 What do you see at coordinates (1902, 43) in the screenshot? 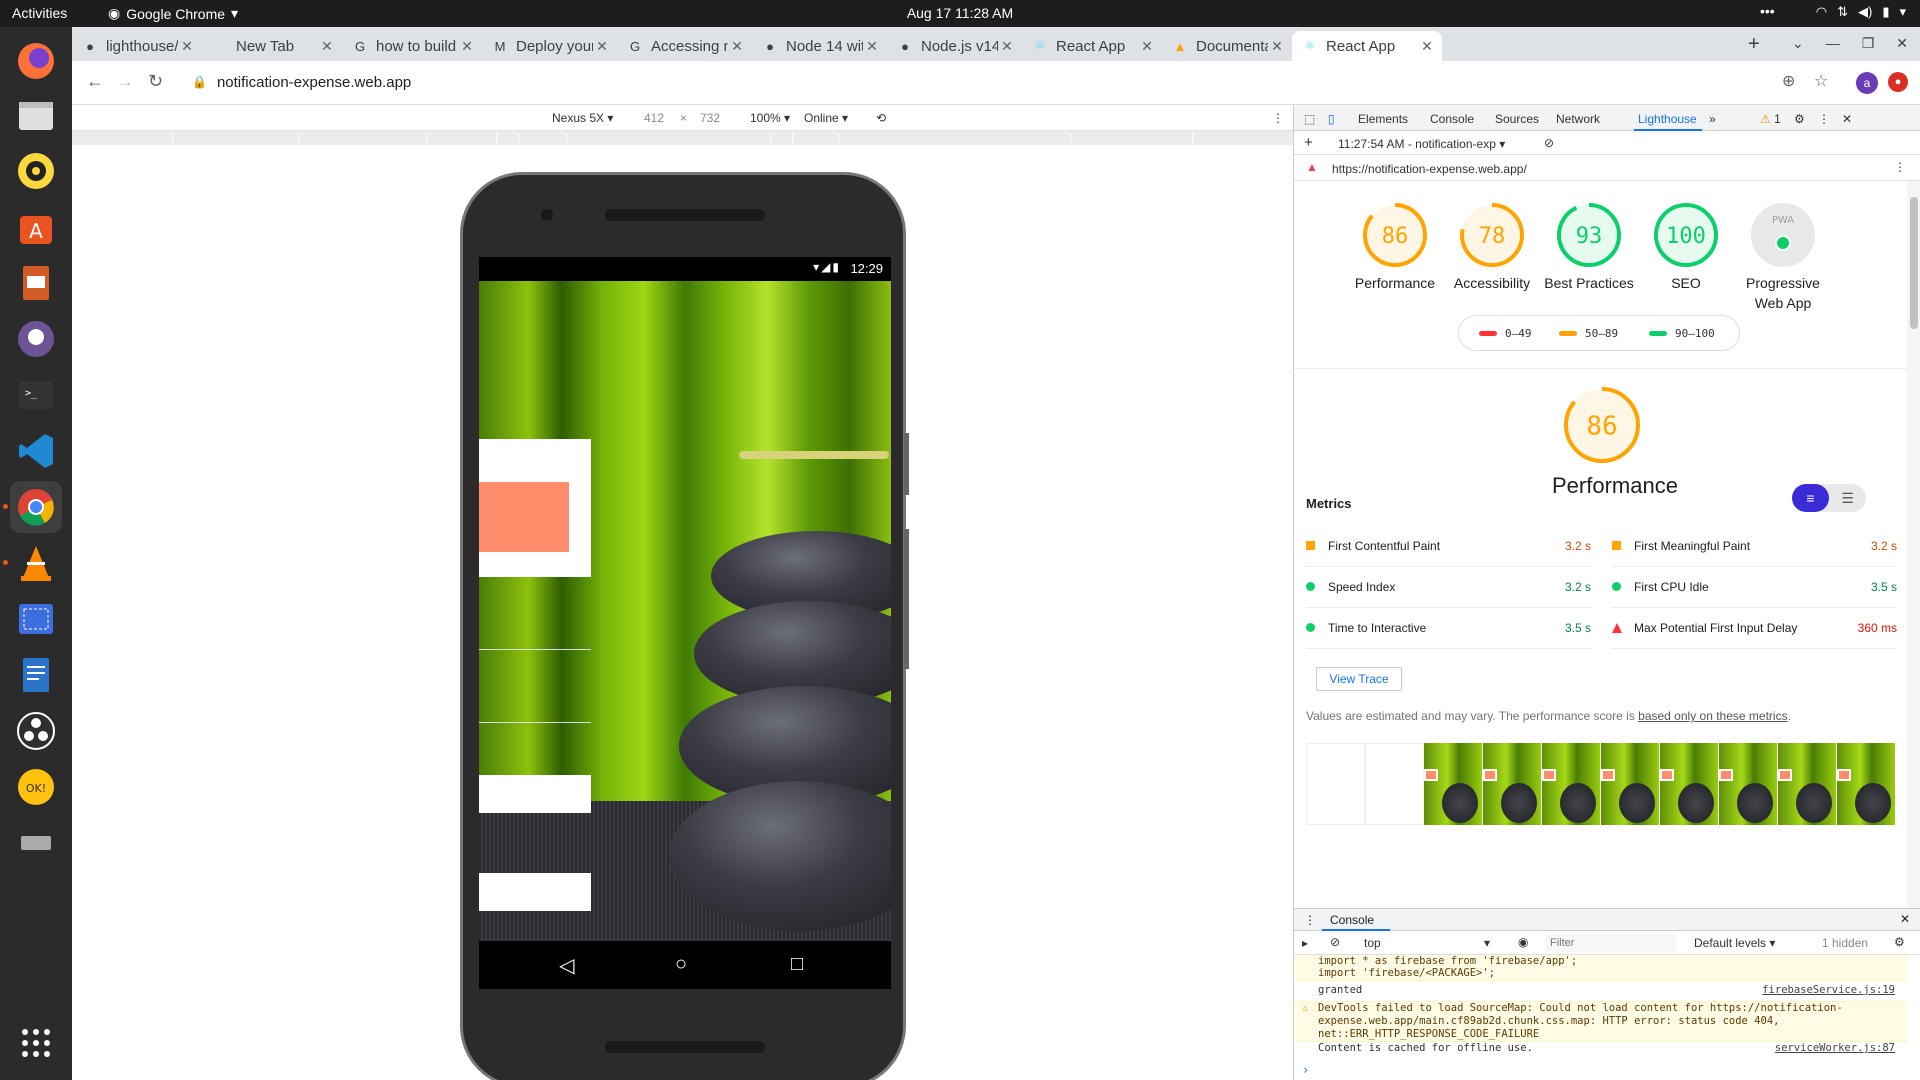
I see `close-window-icon: ✕` at bounding box center [1902, 43].